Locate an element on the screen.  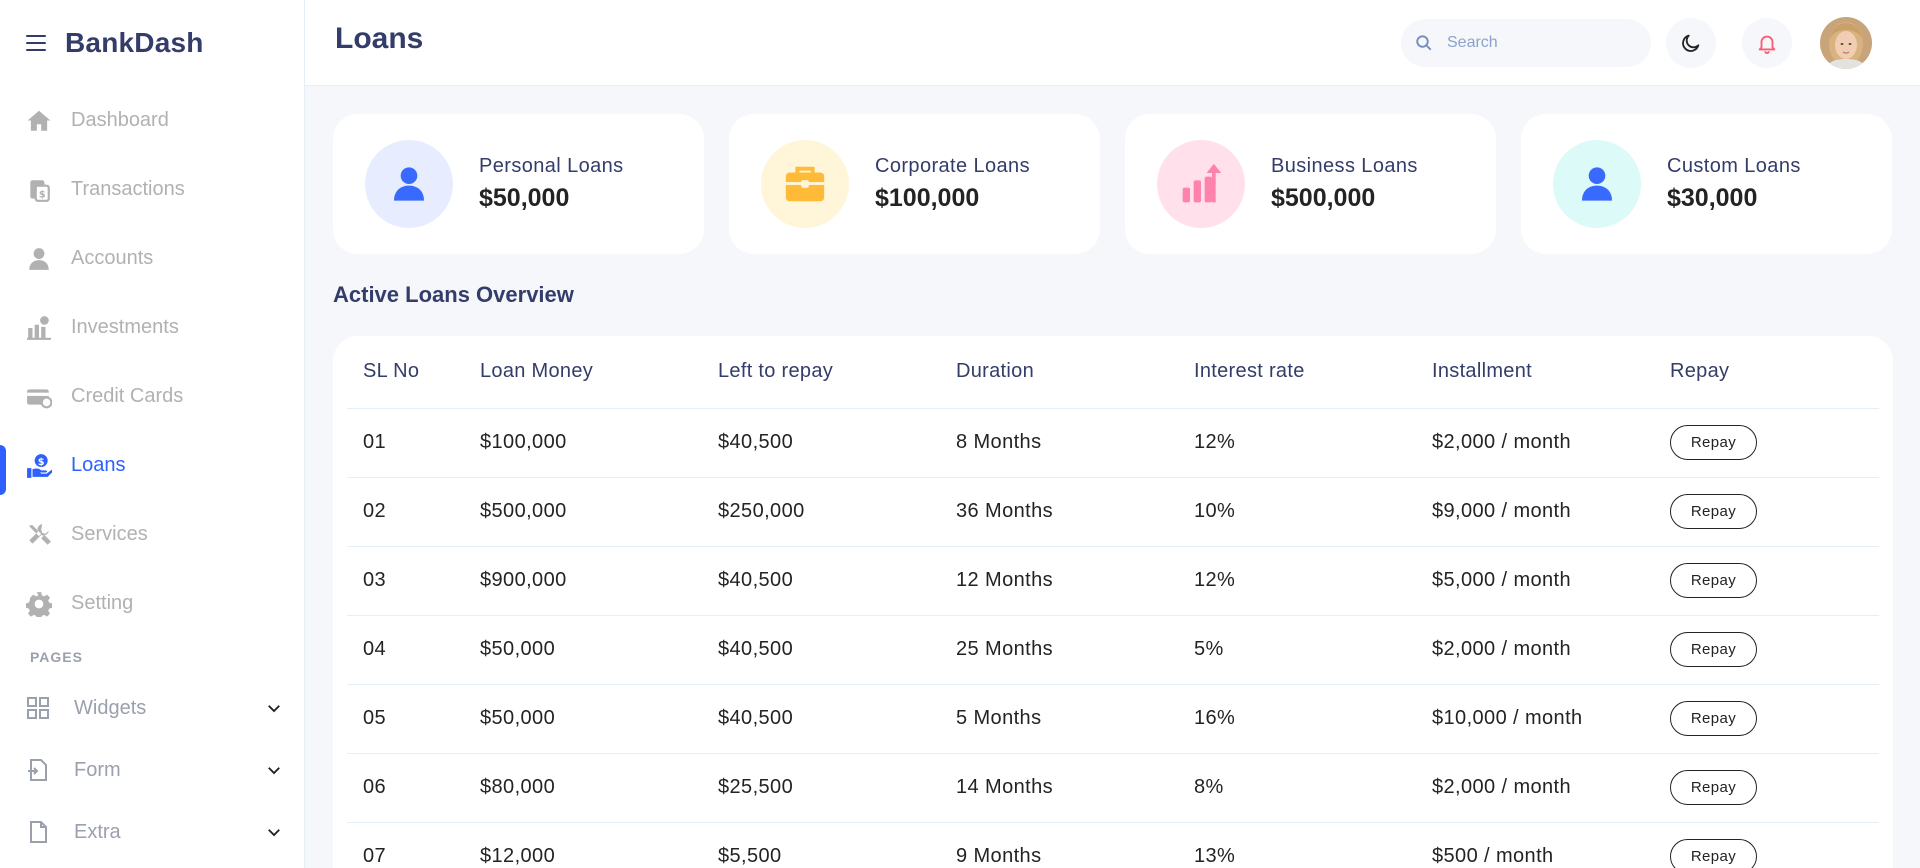
avatar is located at coordinates (1846, 43).